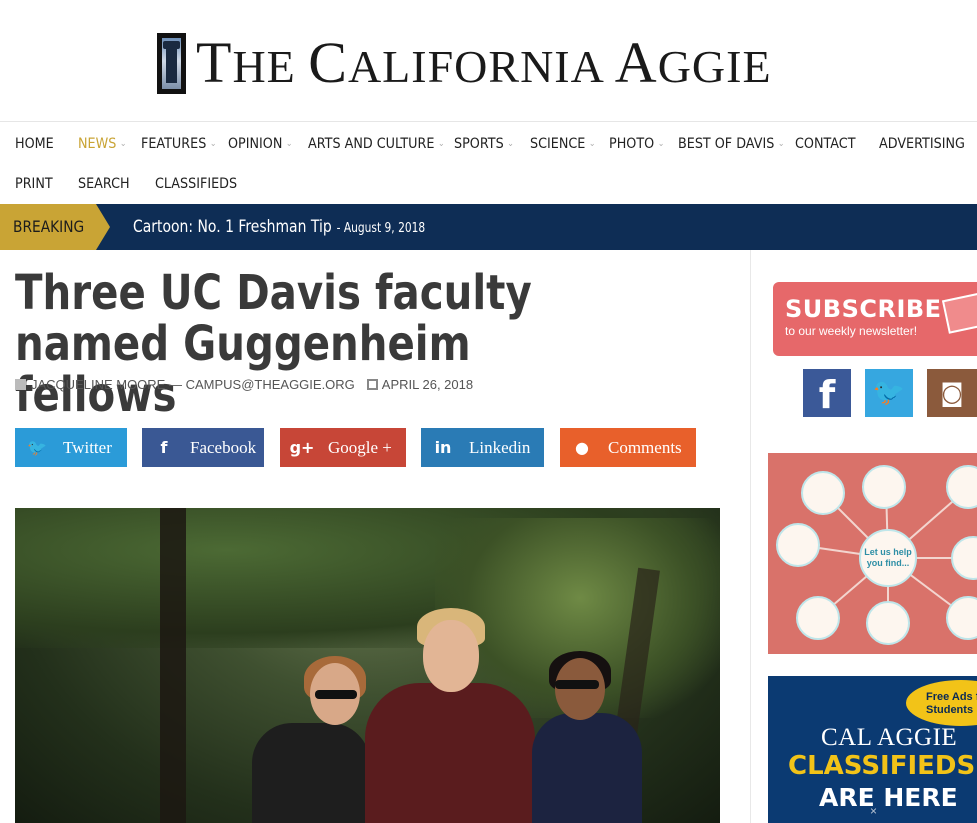 The image size is (977, 823). I want to click on subscribe-title: SUBSCRIBE, so click(863, 309).